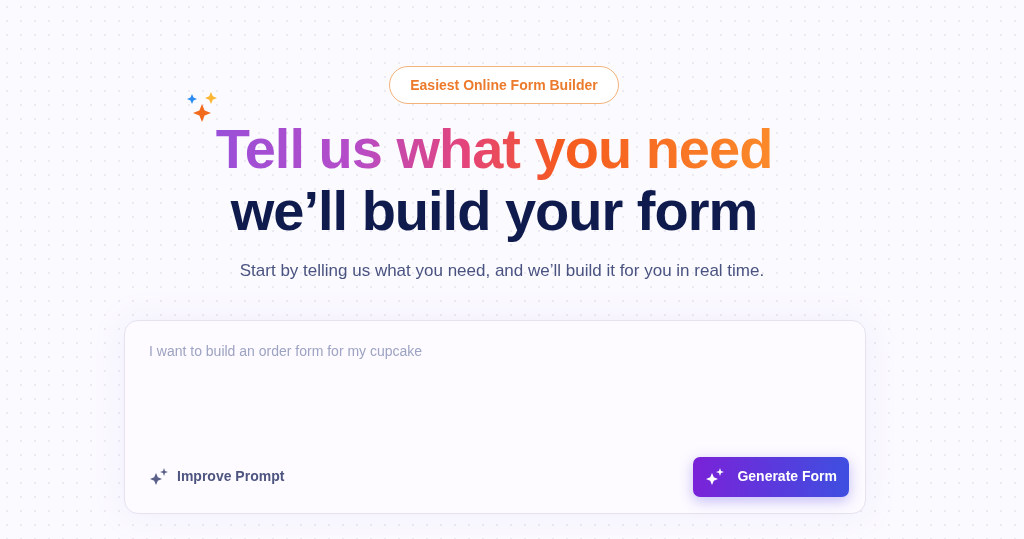  What do you see at coordinates (771, 476) in the screenshot?
I see `generate-form-button: Generate Form` at bounding box center [771, 476].